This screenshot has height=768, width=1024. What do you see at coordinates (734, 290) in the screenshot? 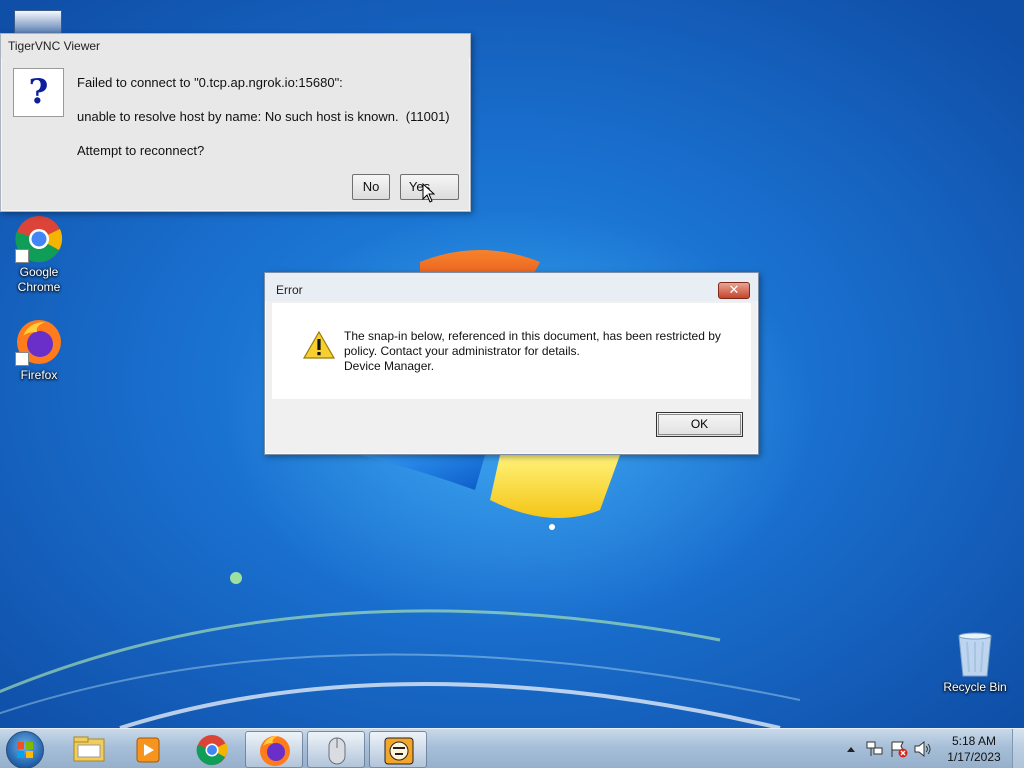
I see `close-button: ✕` at bounding box center [734, 290].